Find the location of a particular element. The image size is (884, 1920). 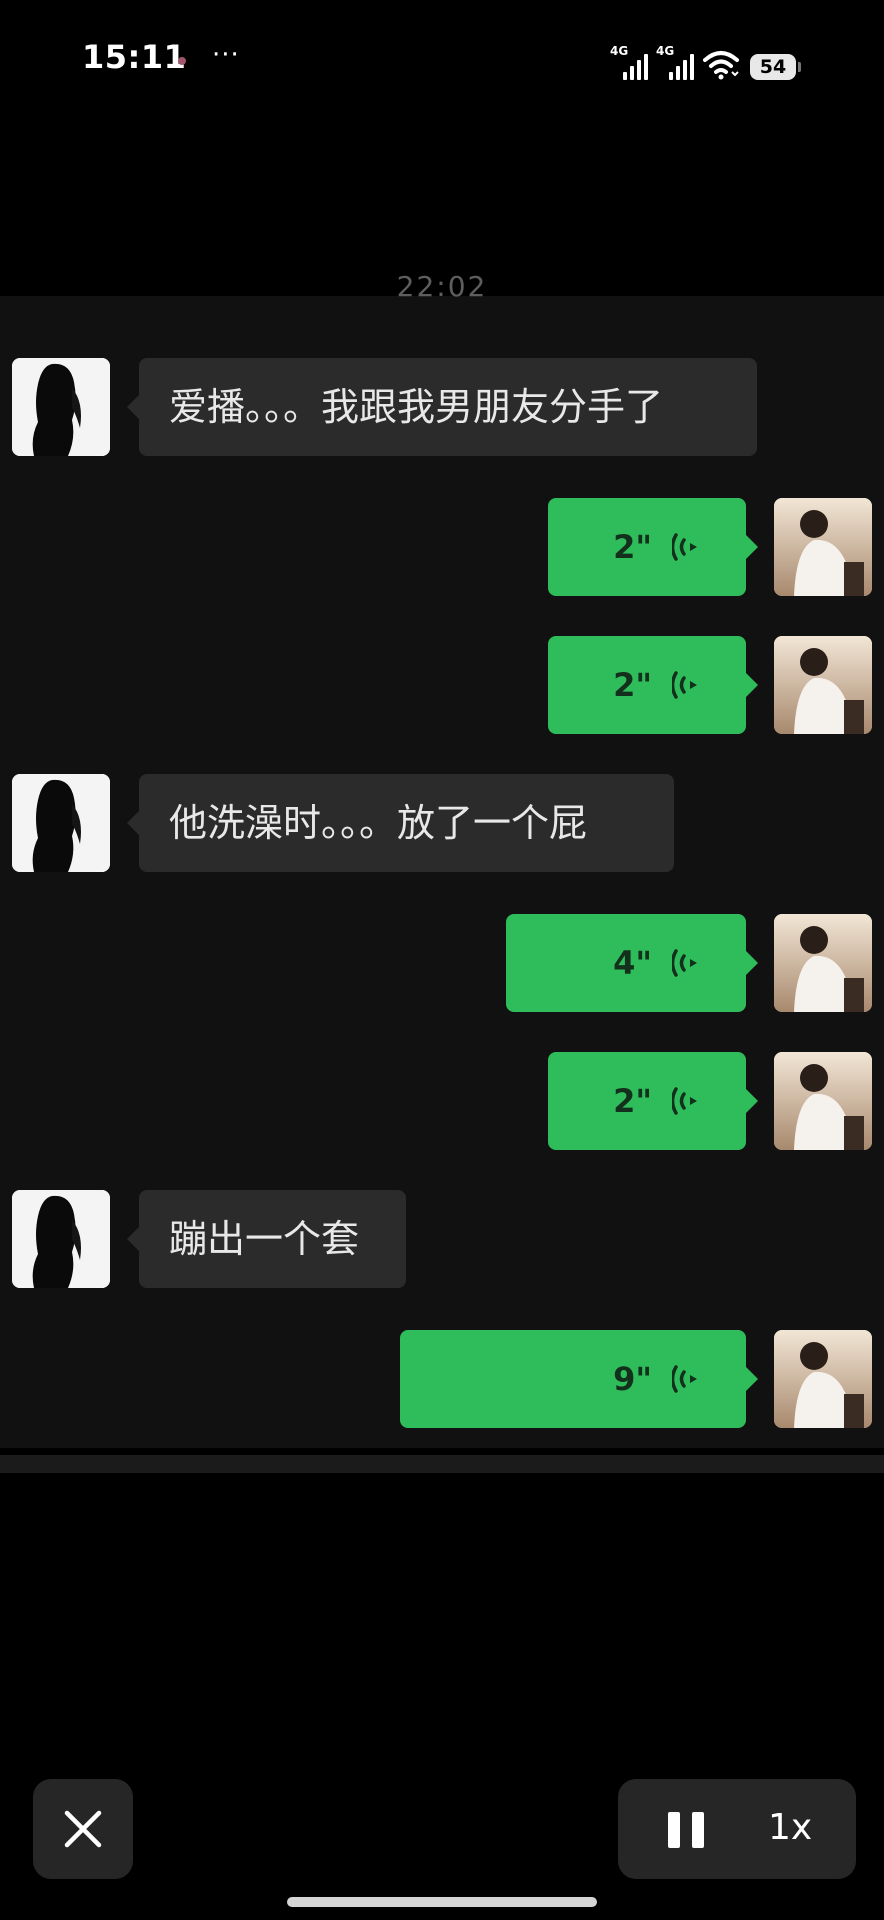

voice-message-button: 4" is located at coordinates (632, 963).